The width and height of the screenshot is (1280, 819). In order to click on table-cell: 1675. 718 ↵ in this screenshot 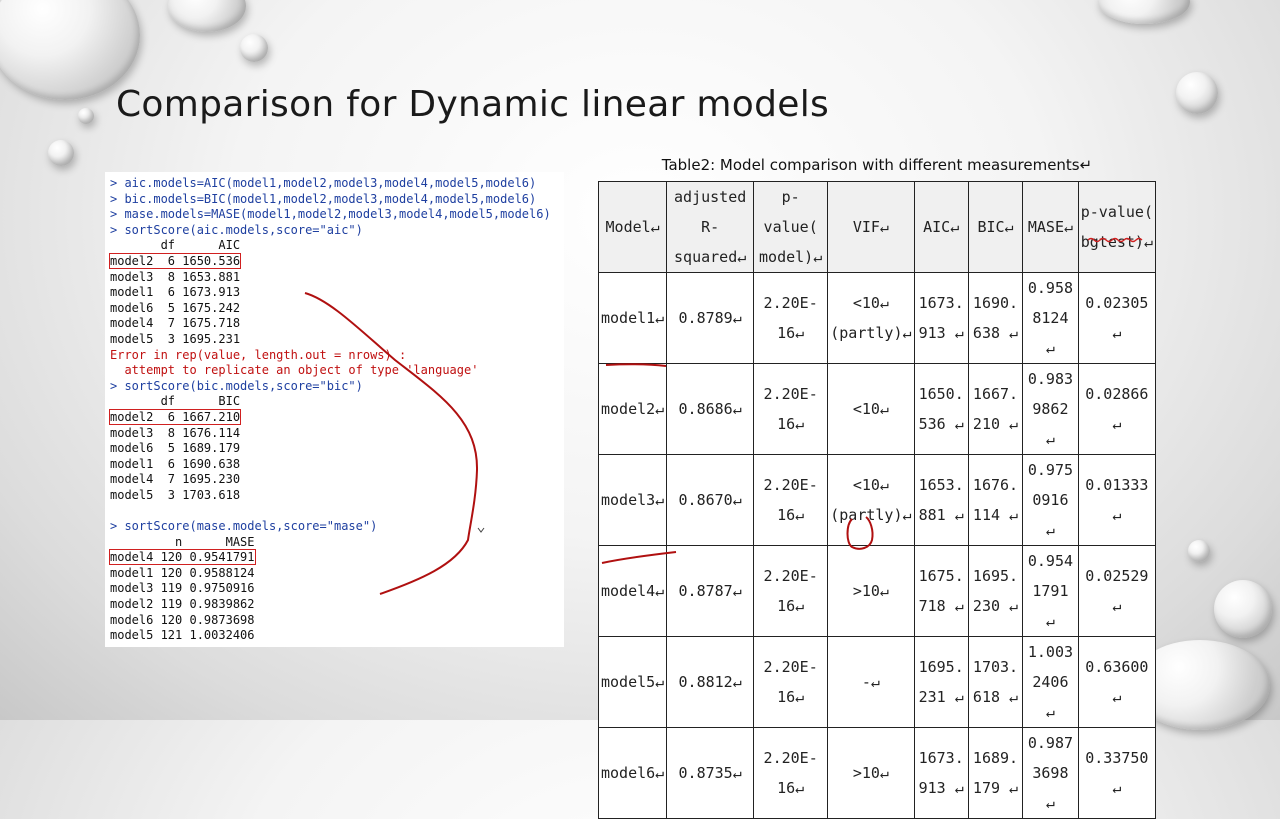, I will do `click(941, 591)`.